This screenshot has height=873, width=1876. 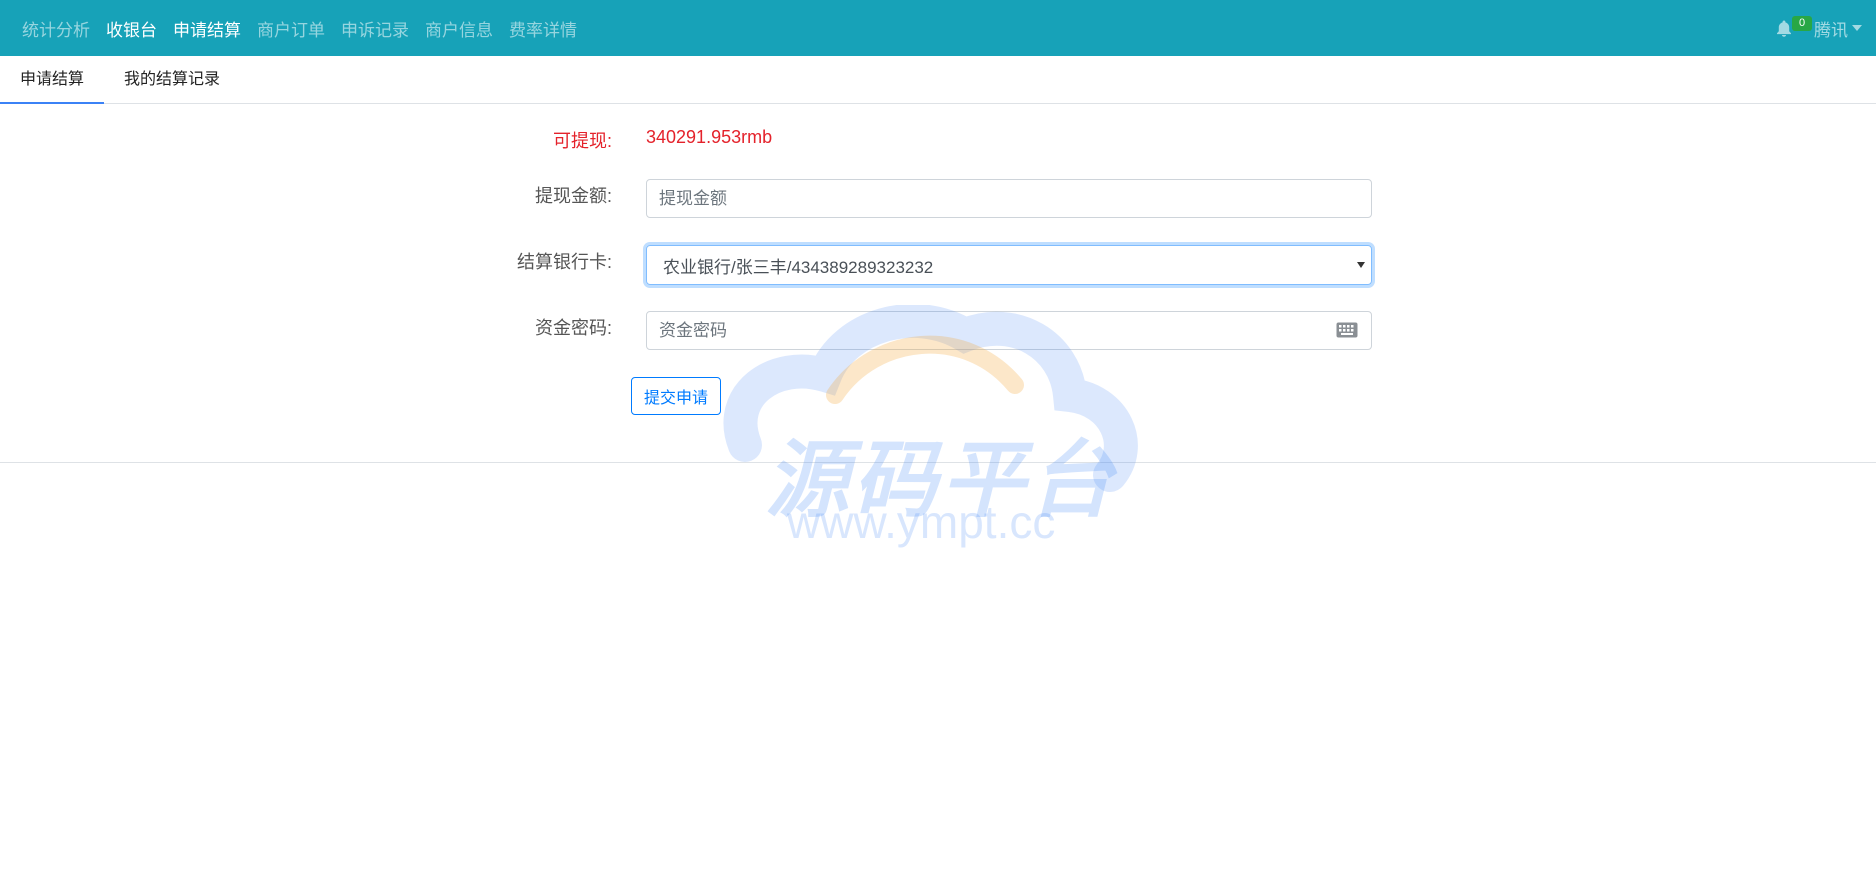 I want to click on tab-apply-settlement: 申请结算, so click(x=52, y=80).